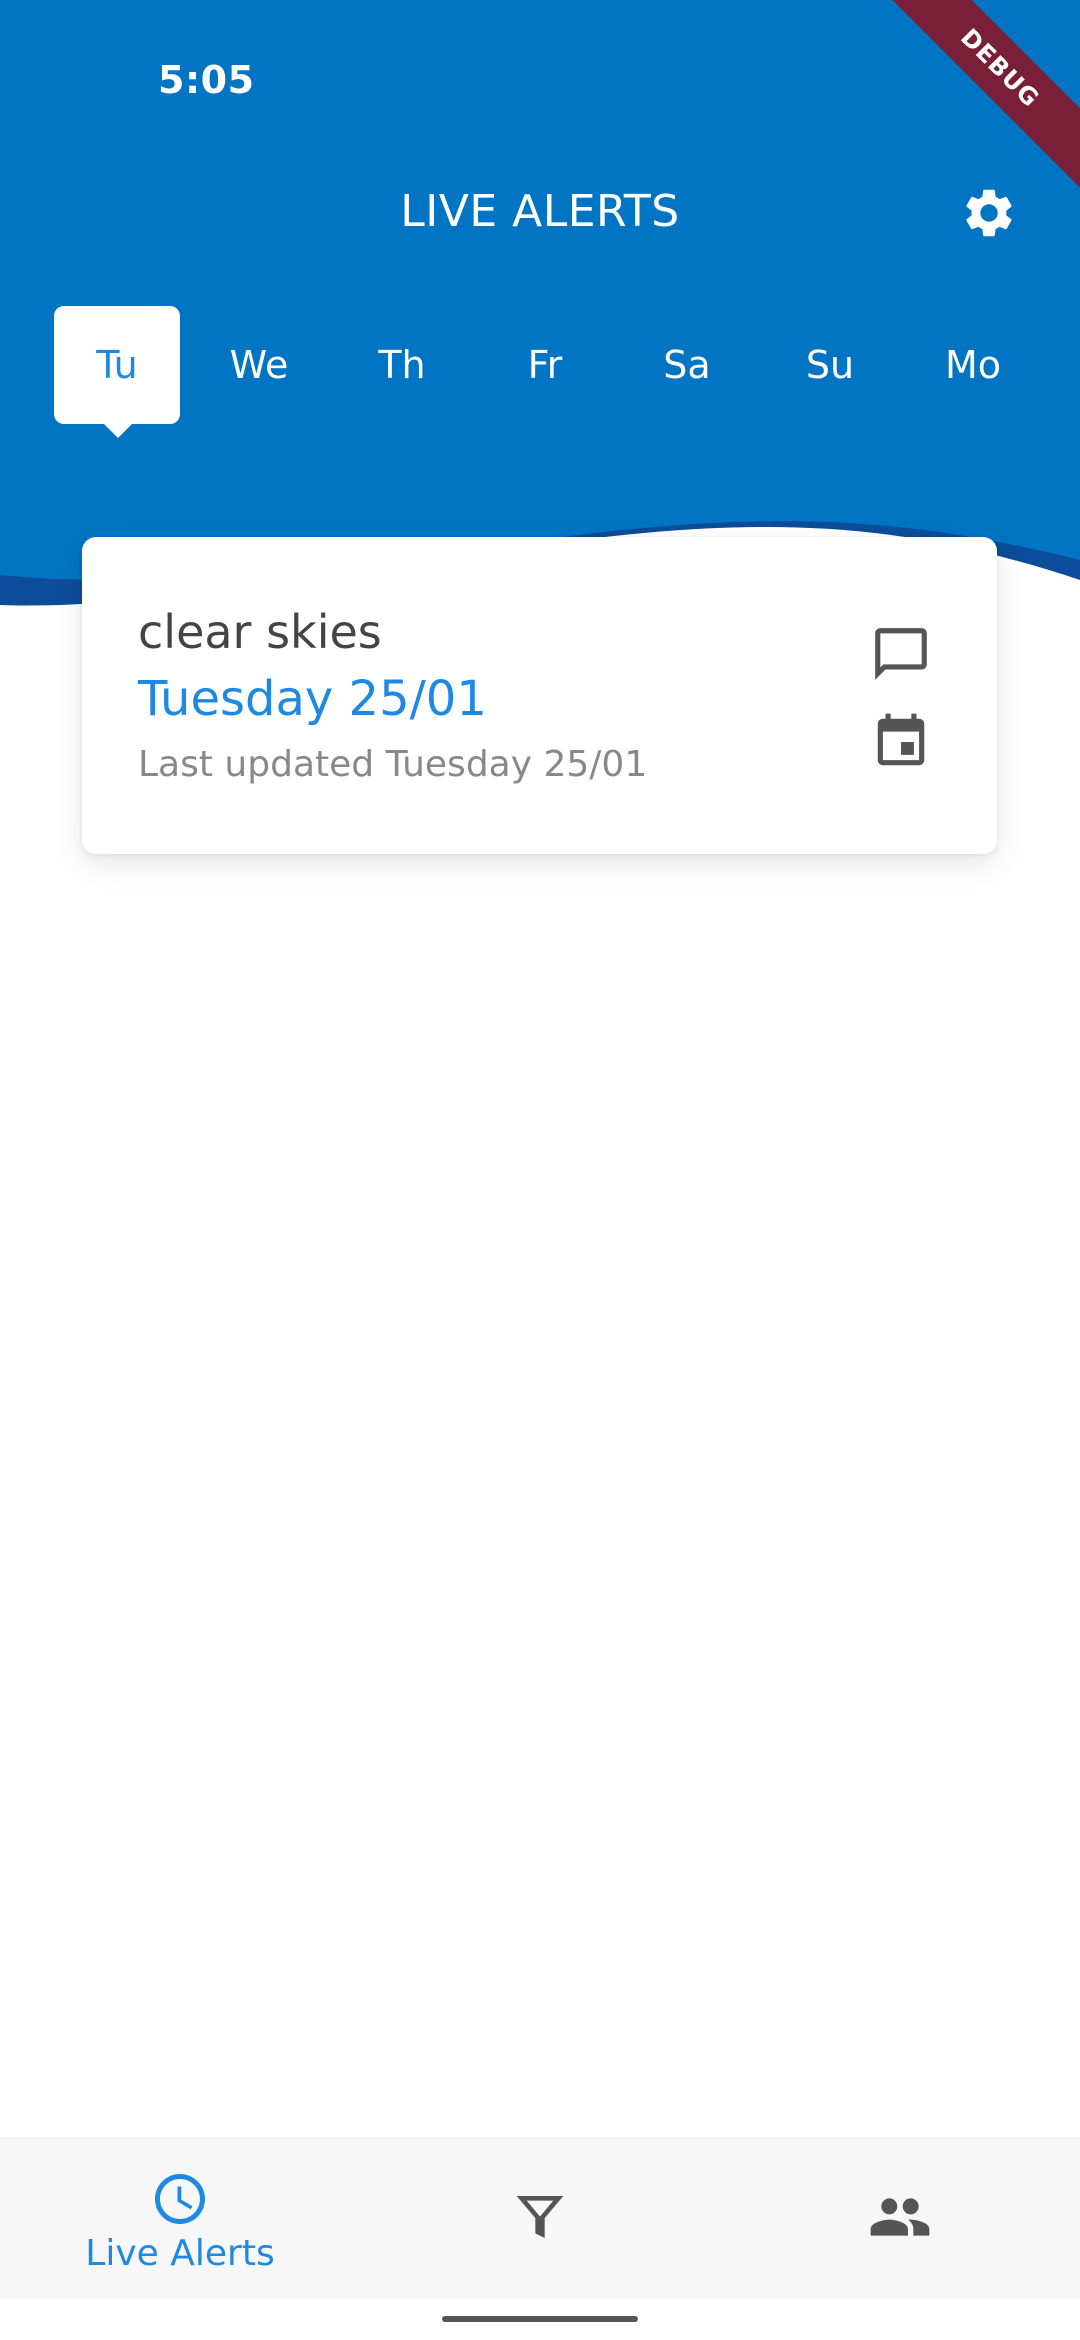 This screenshot has height=2340, width=1080. What do you see at coordinates (206, 80) in the screenshot?
I see `status-time: 5:05` at bounding box center [206, 80].